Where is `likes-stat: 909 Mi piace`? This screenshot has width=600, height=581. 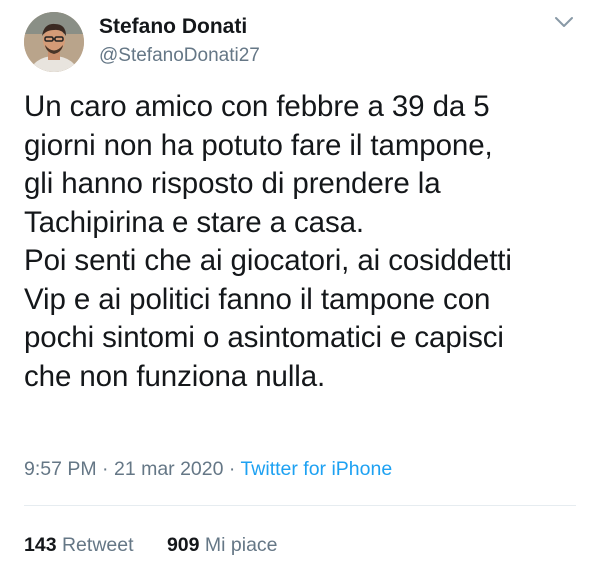
likes-stat: 909 Mi piace is located at coordinates (222, 545).